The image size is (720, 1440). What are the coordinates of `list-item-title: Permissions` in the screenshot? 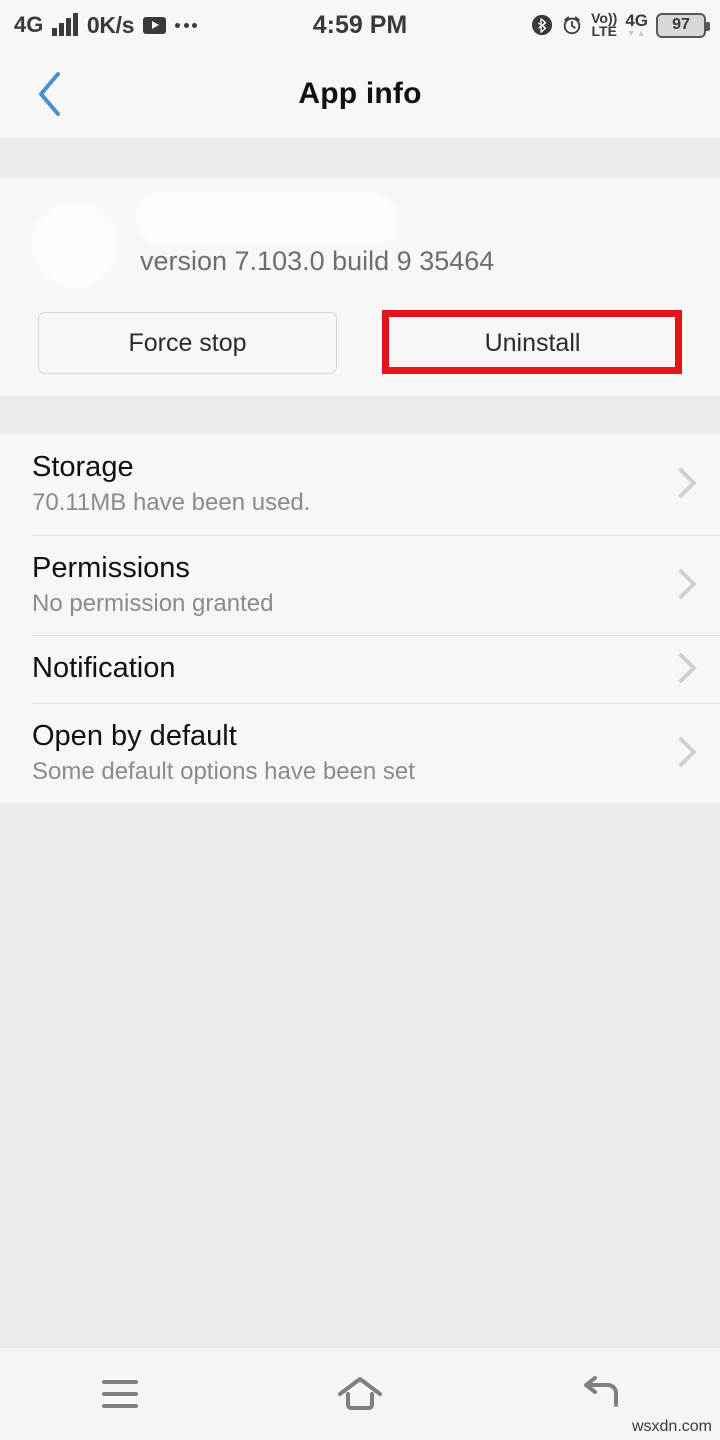 It's located at (111, 567).